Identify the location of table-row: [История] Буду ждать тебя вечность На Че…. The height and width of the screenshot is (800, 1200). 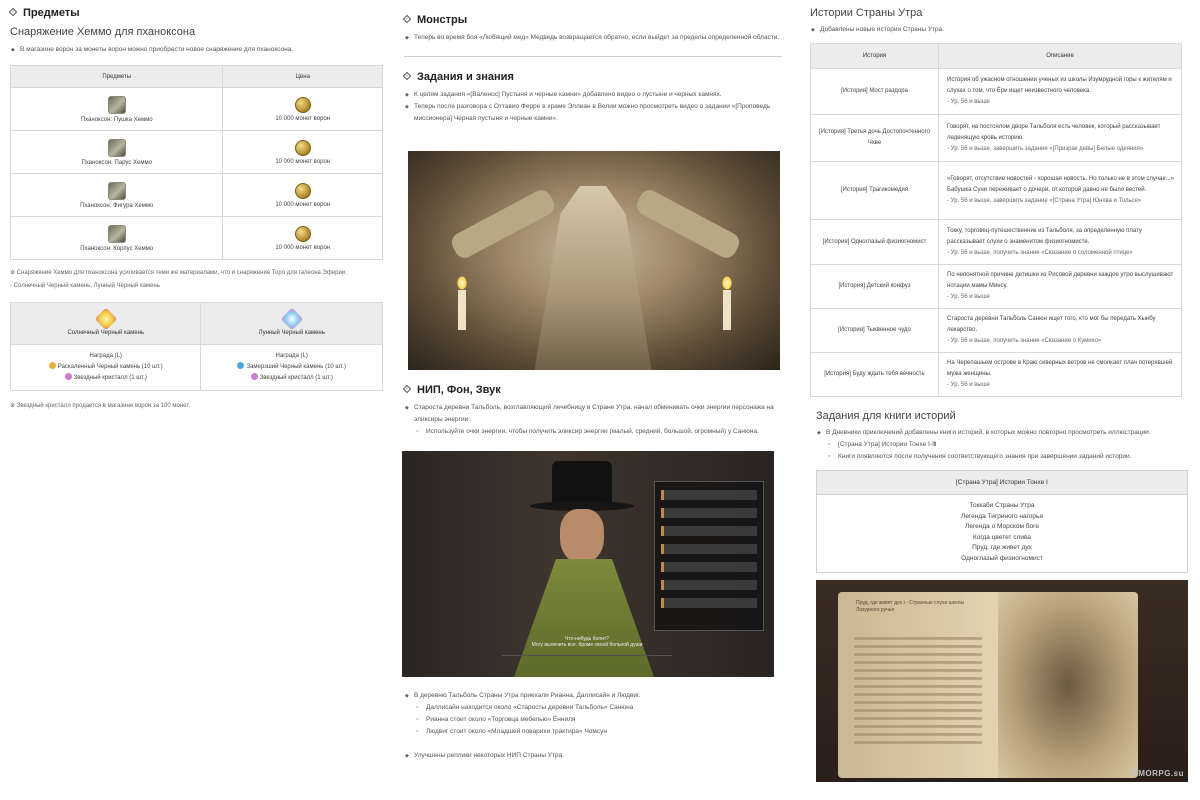
(996, 374).